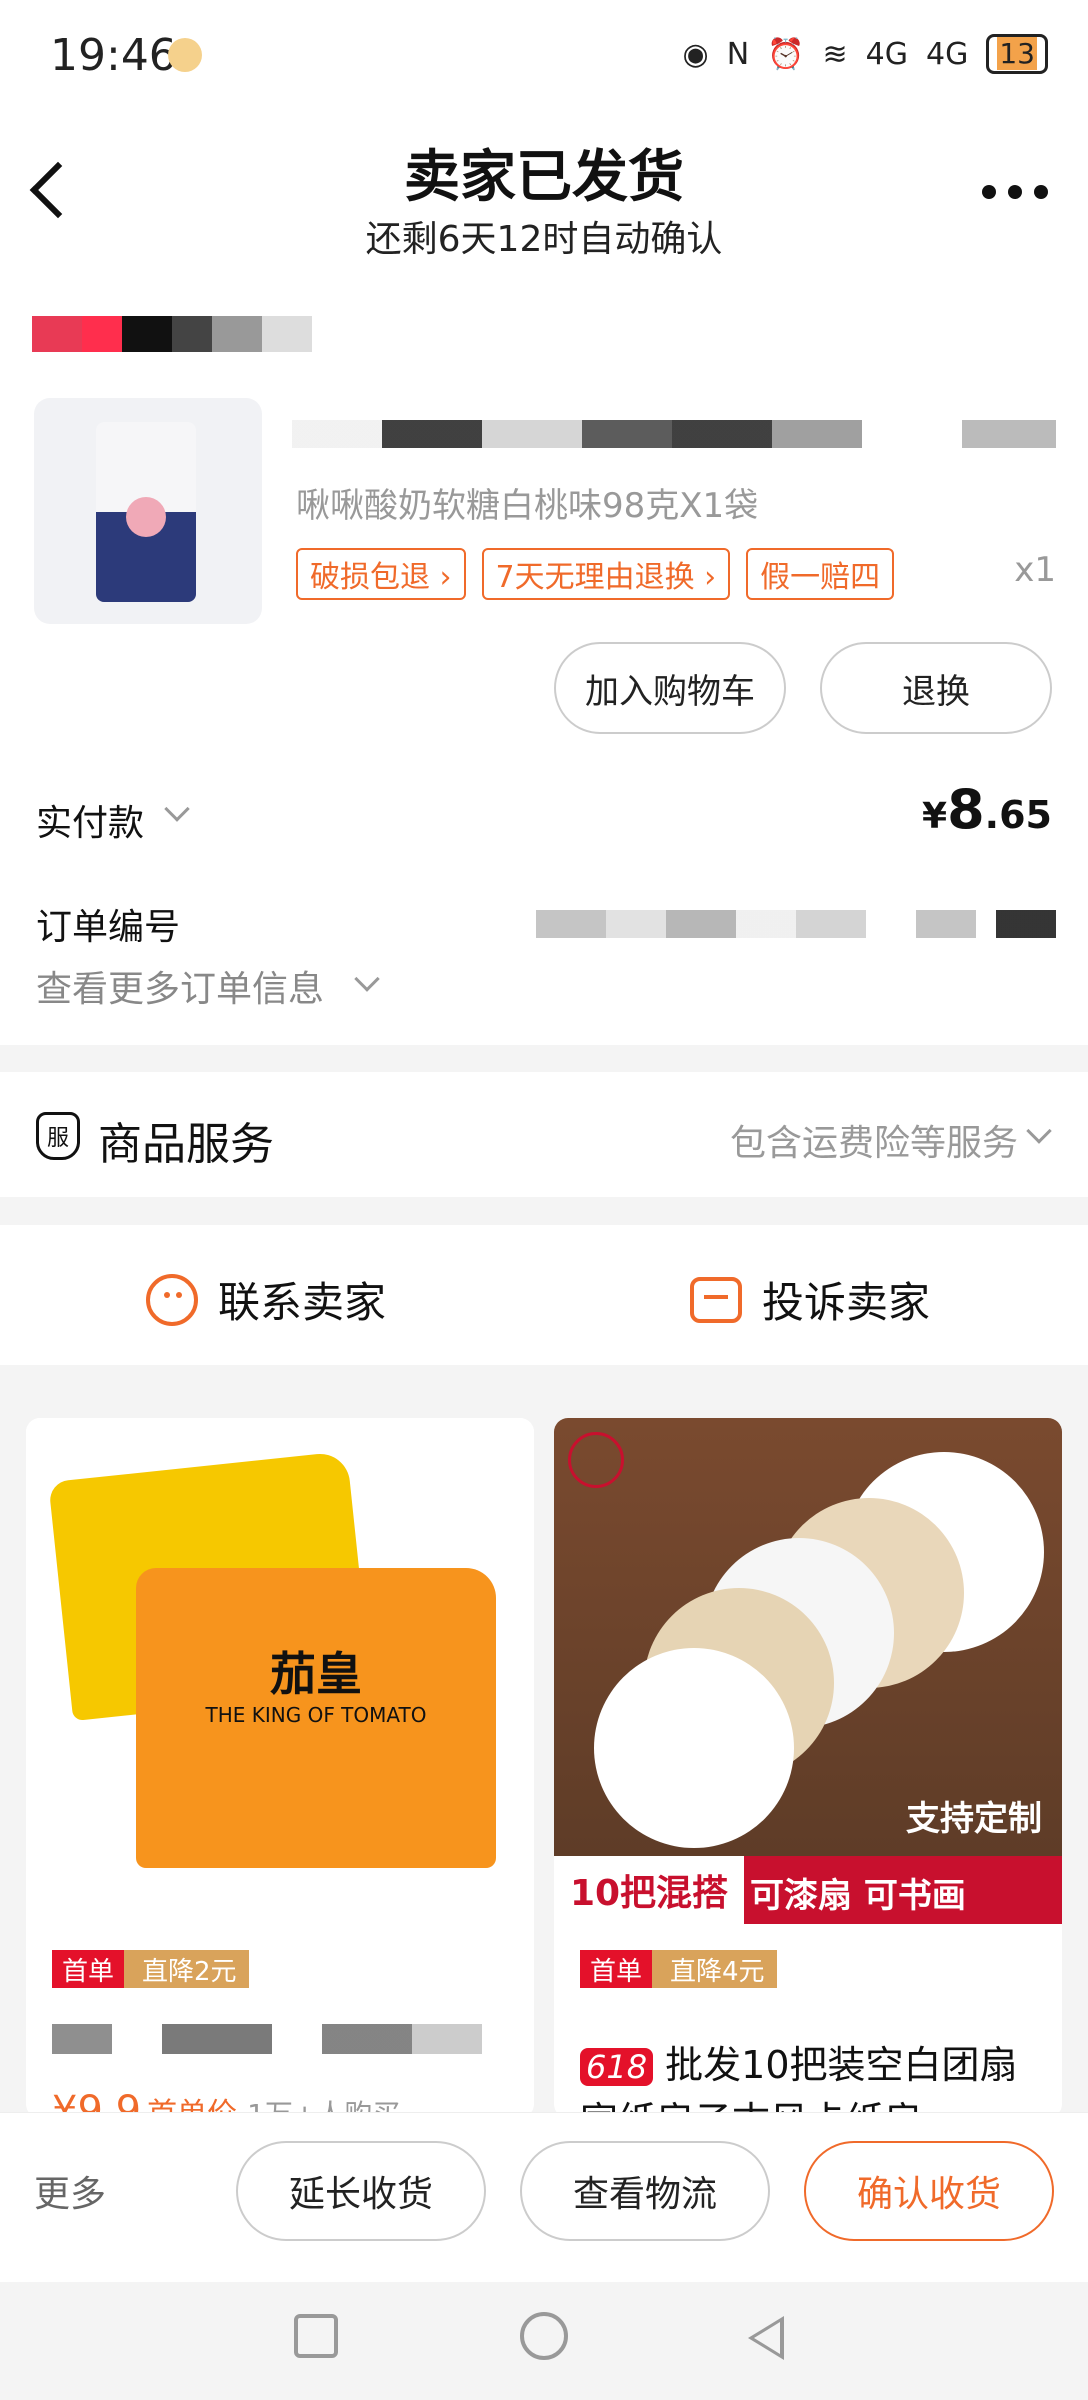  Describe the element at coordinates (544, 1134) in the screenshot. I see `product-service-row: 服 商品服务 包含运费险等服务` at that location.